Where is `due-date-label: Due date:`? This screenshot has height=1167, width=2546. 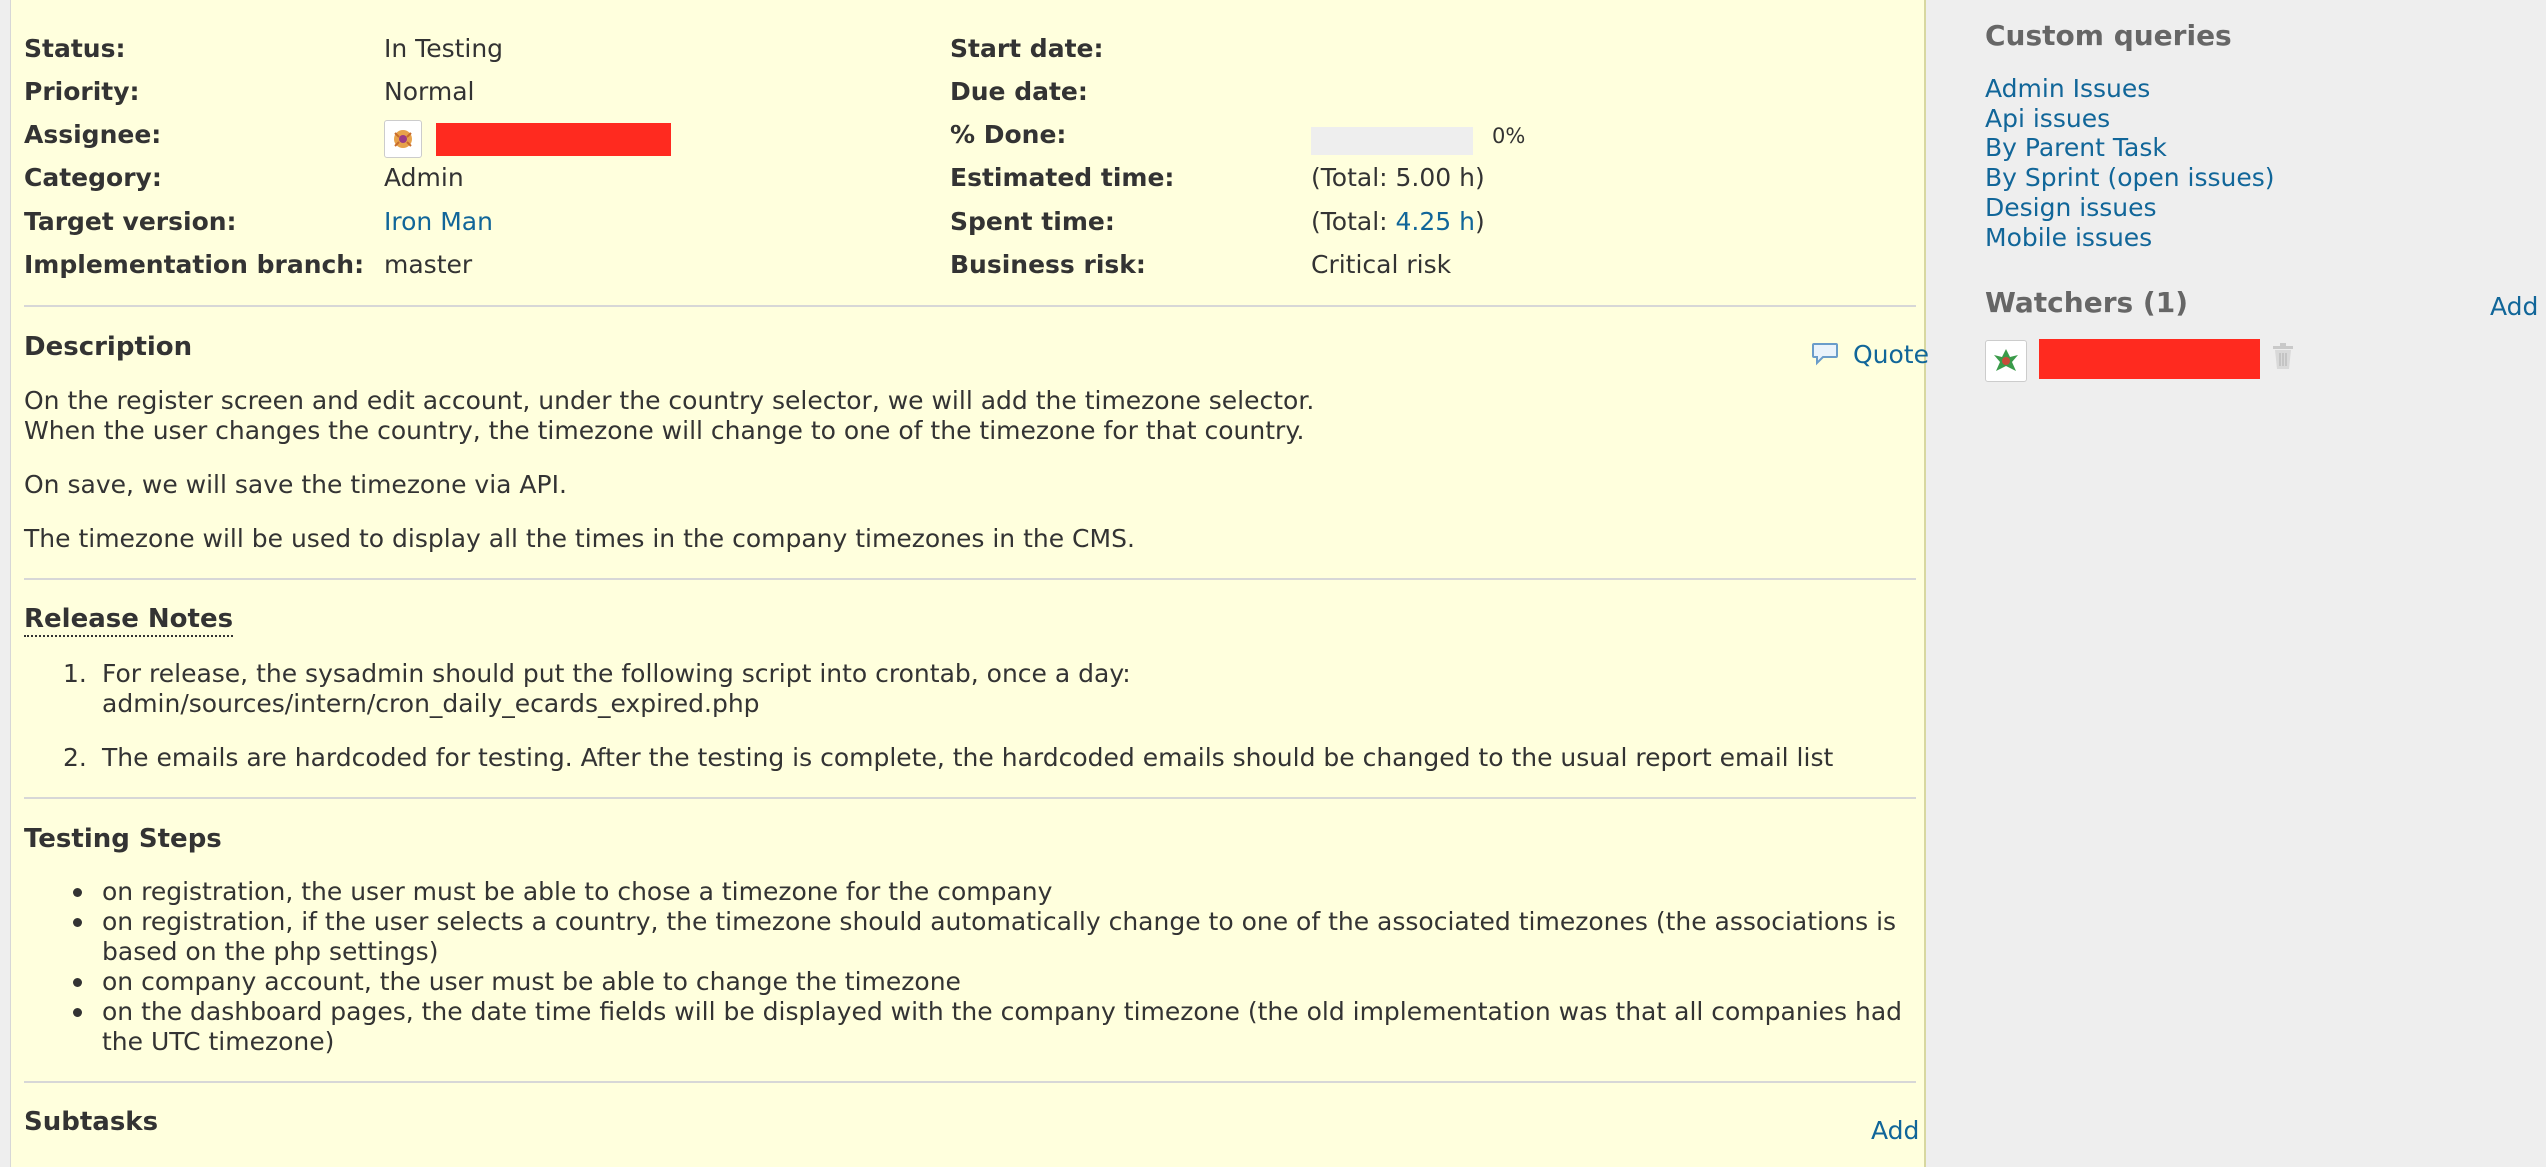
due-date-label: Due date: is located at coordinates (1019, 91).